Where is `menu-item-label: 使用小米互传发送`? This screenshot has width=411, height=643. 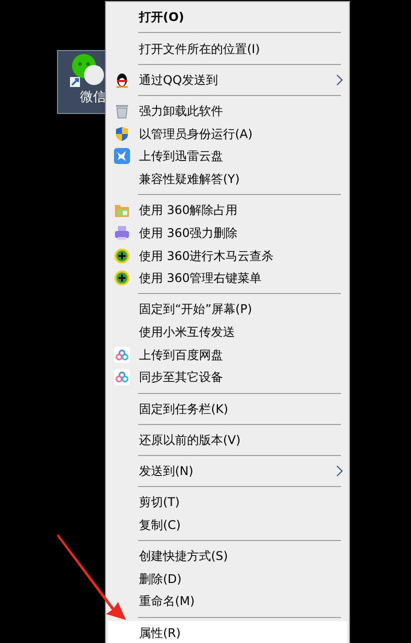
menu-item-label: 使用小米互传发送 is located at coordinates (187, 333).